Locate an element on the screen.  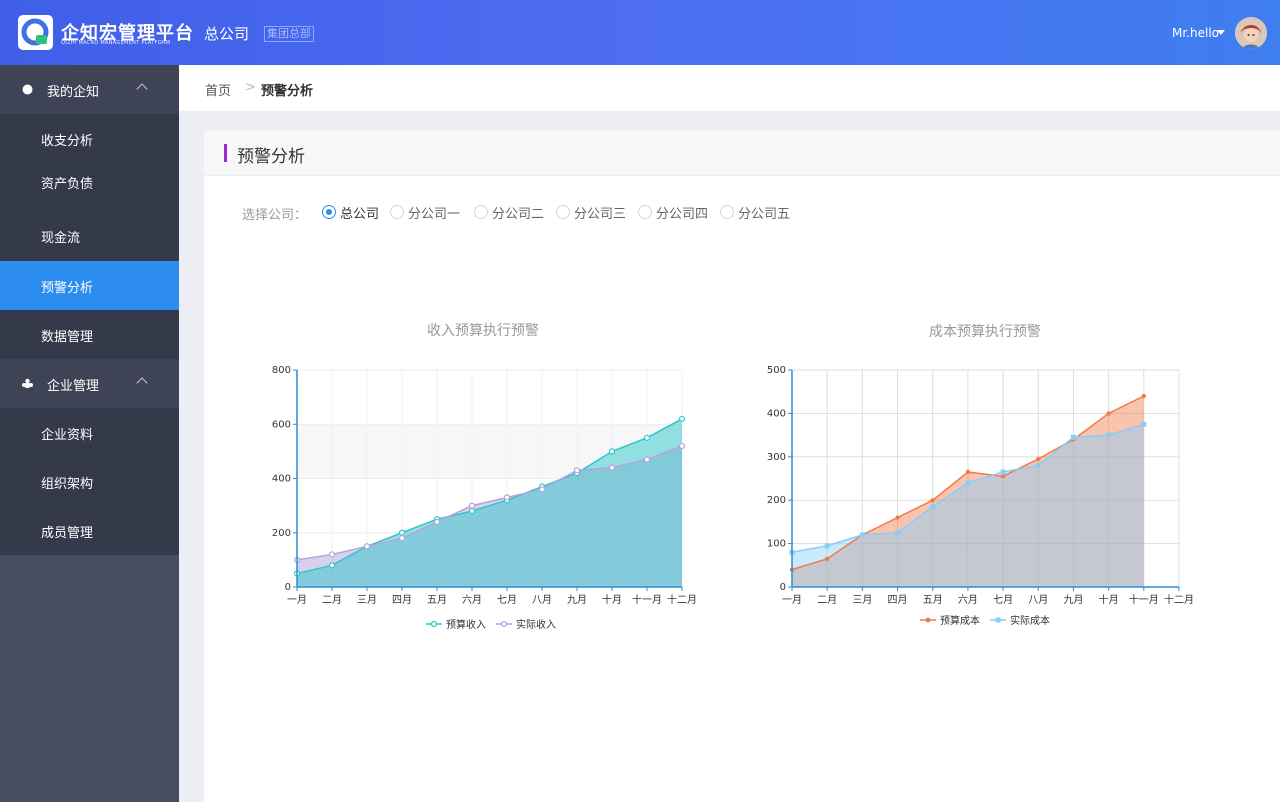
company-name: 总公司 is located at coordinates (226, 33).